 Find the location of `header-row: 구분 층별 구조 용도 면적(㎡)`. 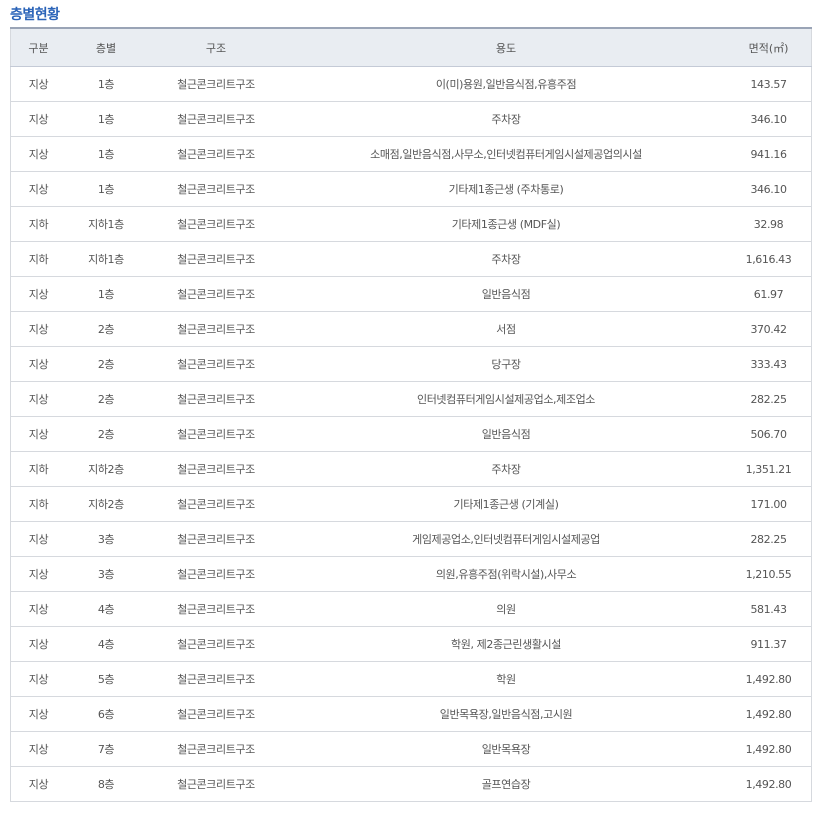

header-row: 구분 층별 구조 용도 면적(㎡) is located at coordinates (411, 47).